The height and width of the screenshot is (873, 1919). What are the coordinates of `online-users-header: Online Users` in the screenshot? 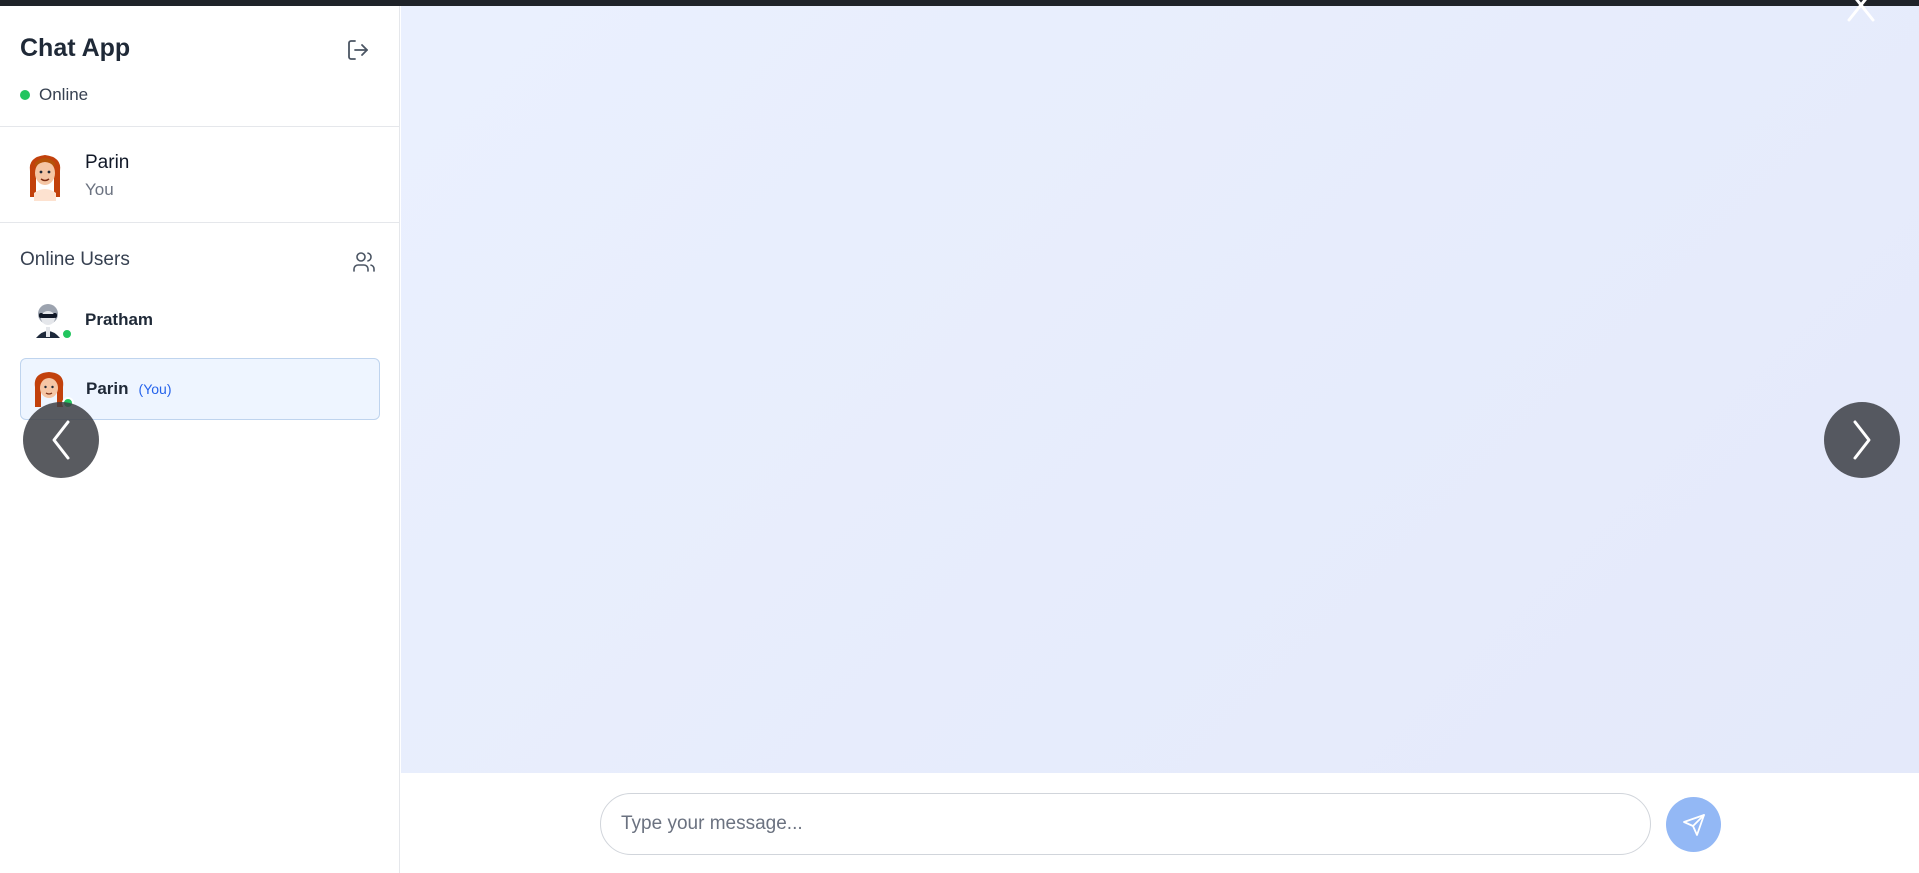 It's located at (199, 254).